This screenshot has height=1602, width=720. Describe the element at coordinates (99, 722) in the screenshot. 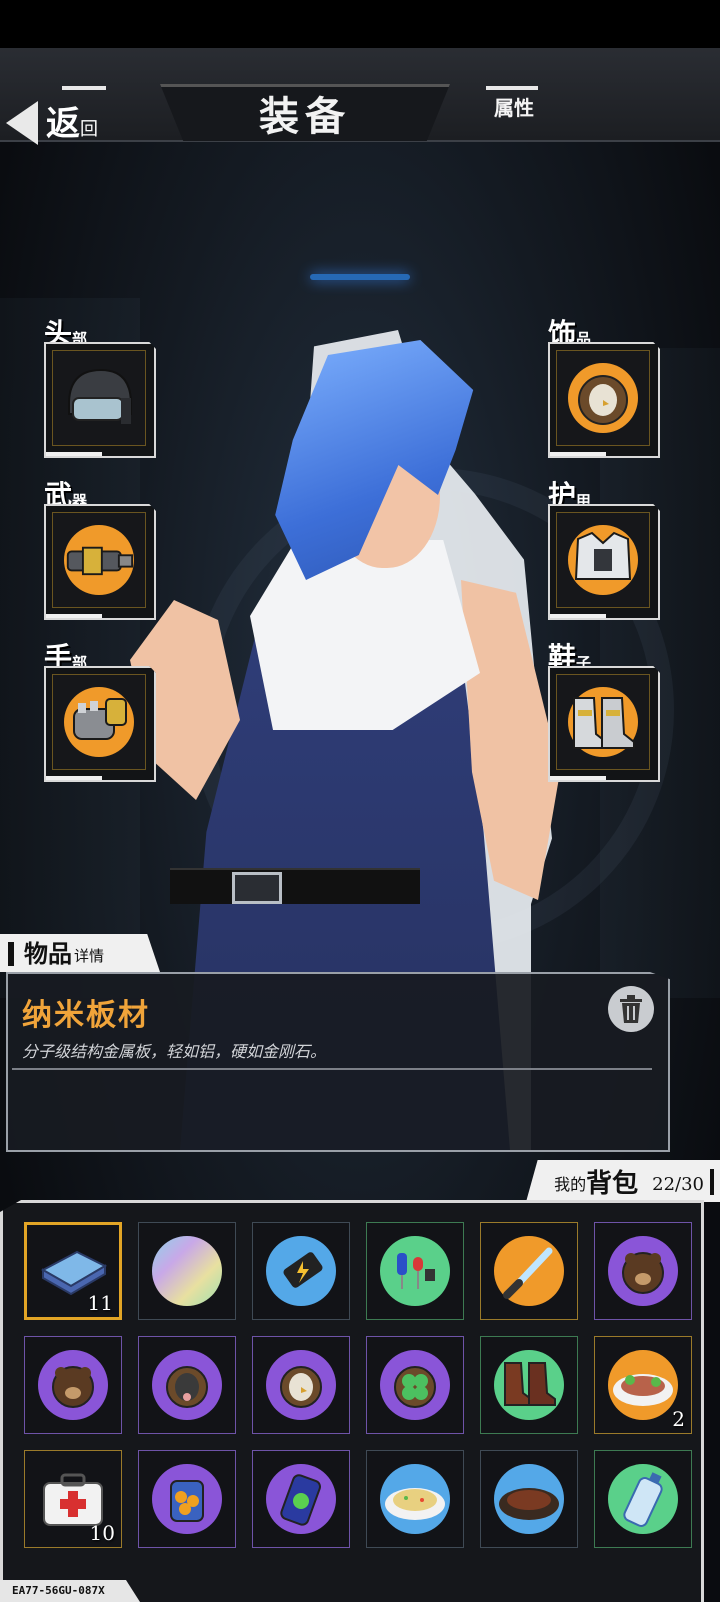

I see `gauntlet-icon` at that location.